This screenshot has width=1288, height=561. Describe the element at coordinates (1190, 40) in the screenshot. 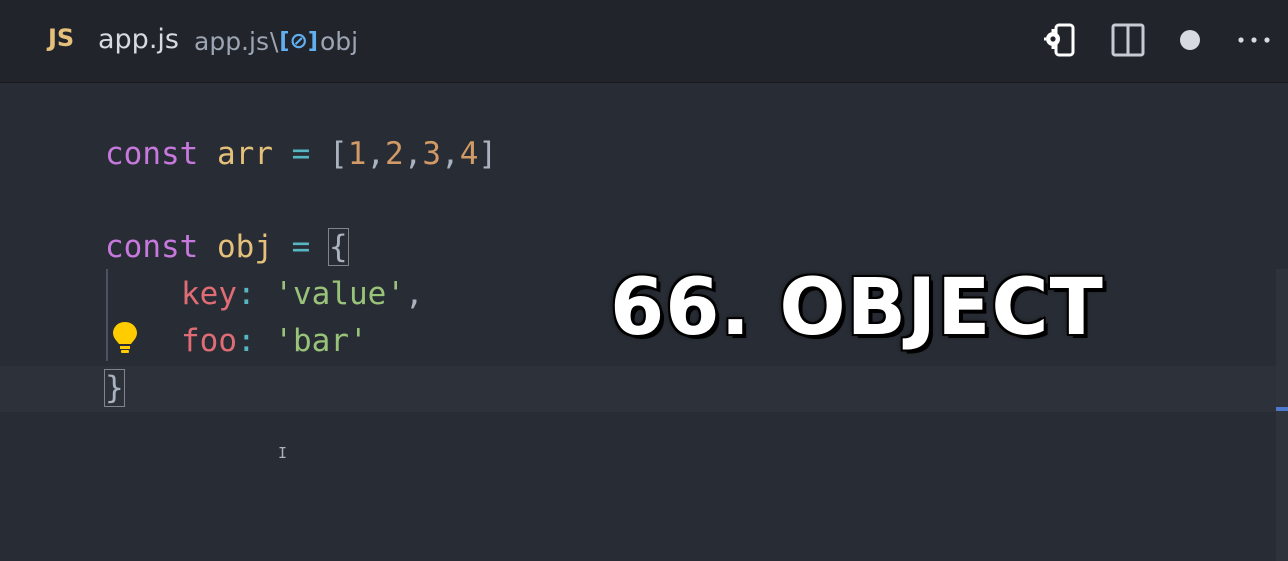

I see `unsaved-dot-icon` at that location.